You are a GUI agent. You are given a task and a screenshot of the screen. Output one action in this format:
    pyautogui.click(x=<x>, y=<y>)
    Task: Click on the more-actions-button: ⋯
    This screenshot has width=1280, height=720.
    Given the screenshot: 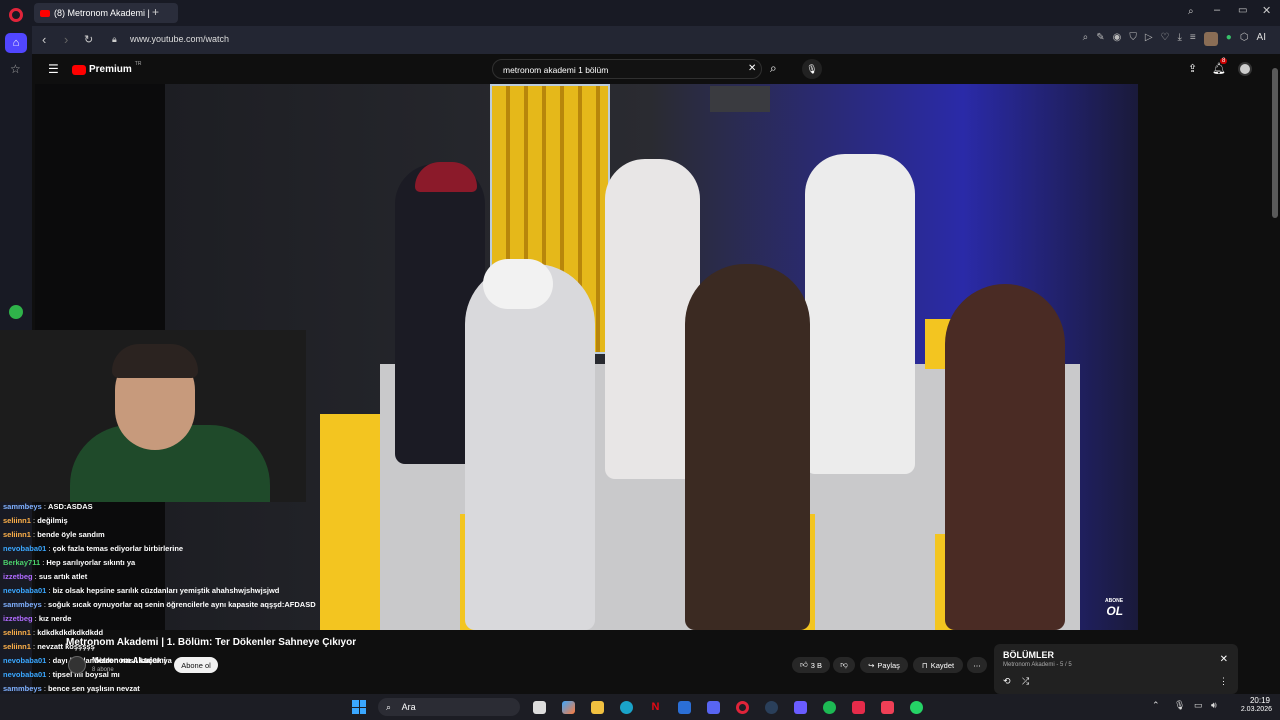 What is the action you would take?
    pyautogui.click(x=977, y=665)
    